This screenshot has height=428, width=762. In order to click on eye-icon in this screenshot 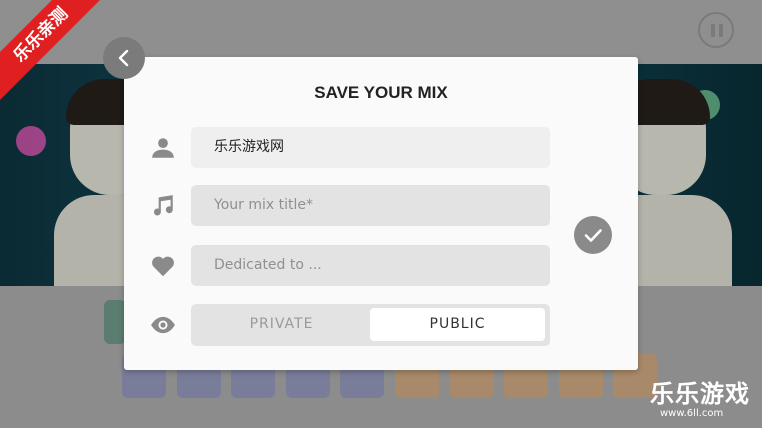, I will do `click(163, 325)`.